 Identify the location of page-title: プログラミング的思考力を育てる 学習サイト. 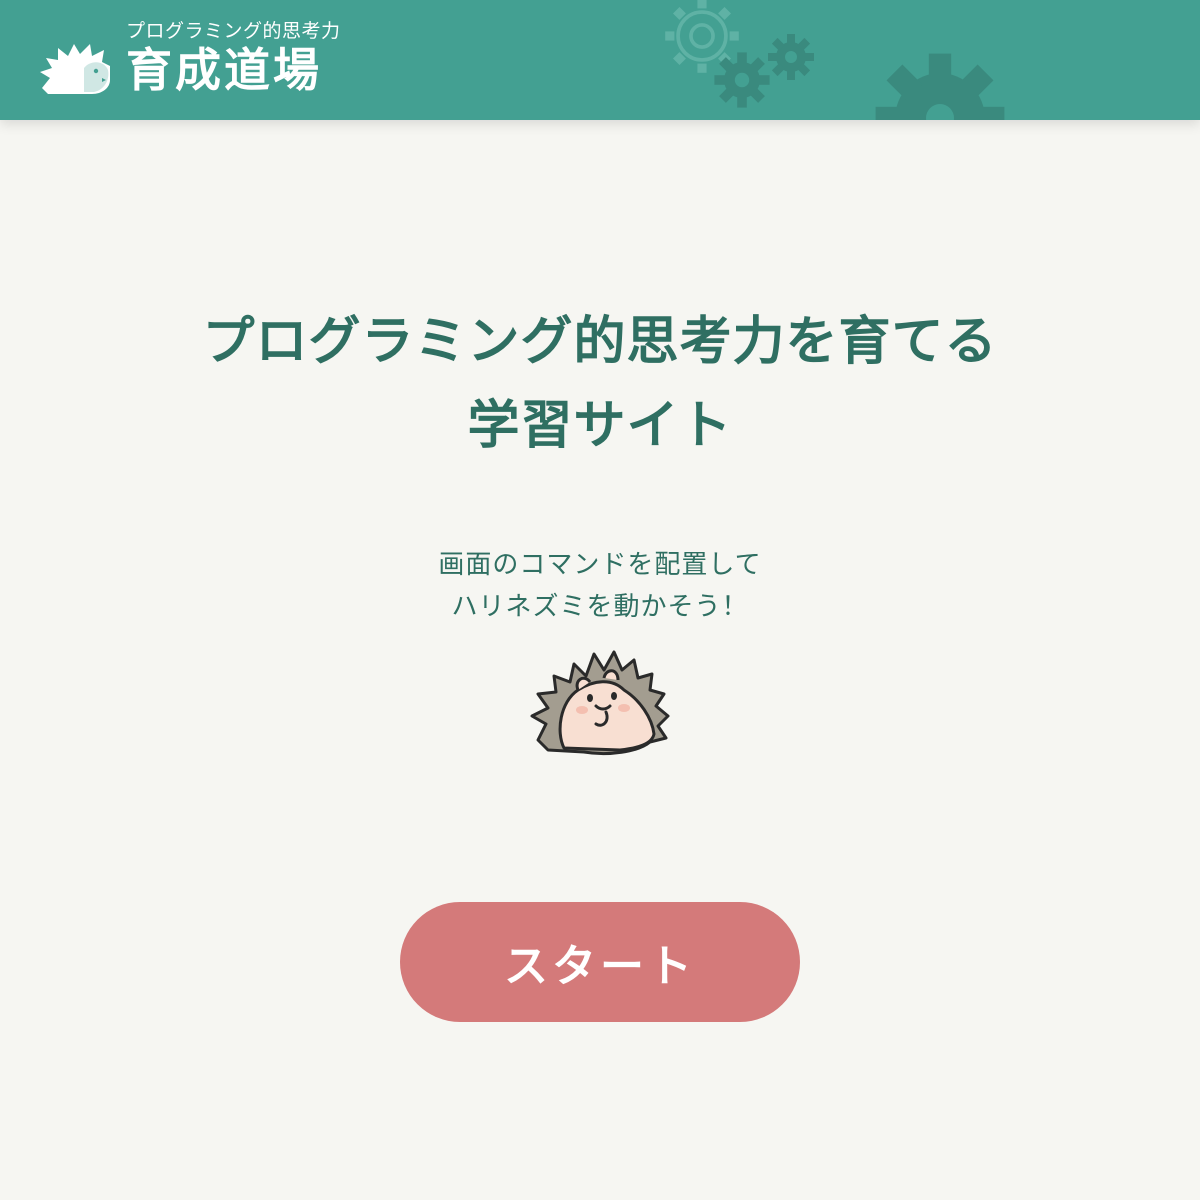
(600, 384).